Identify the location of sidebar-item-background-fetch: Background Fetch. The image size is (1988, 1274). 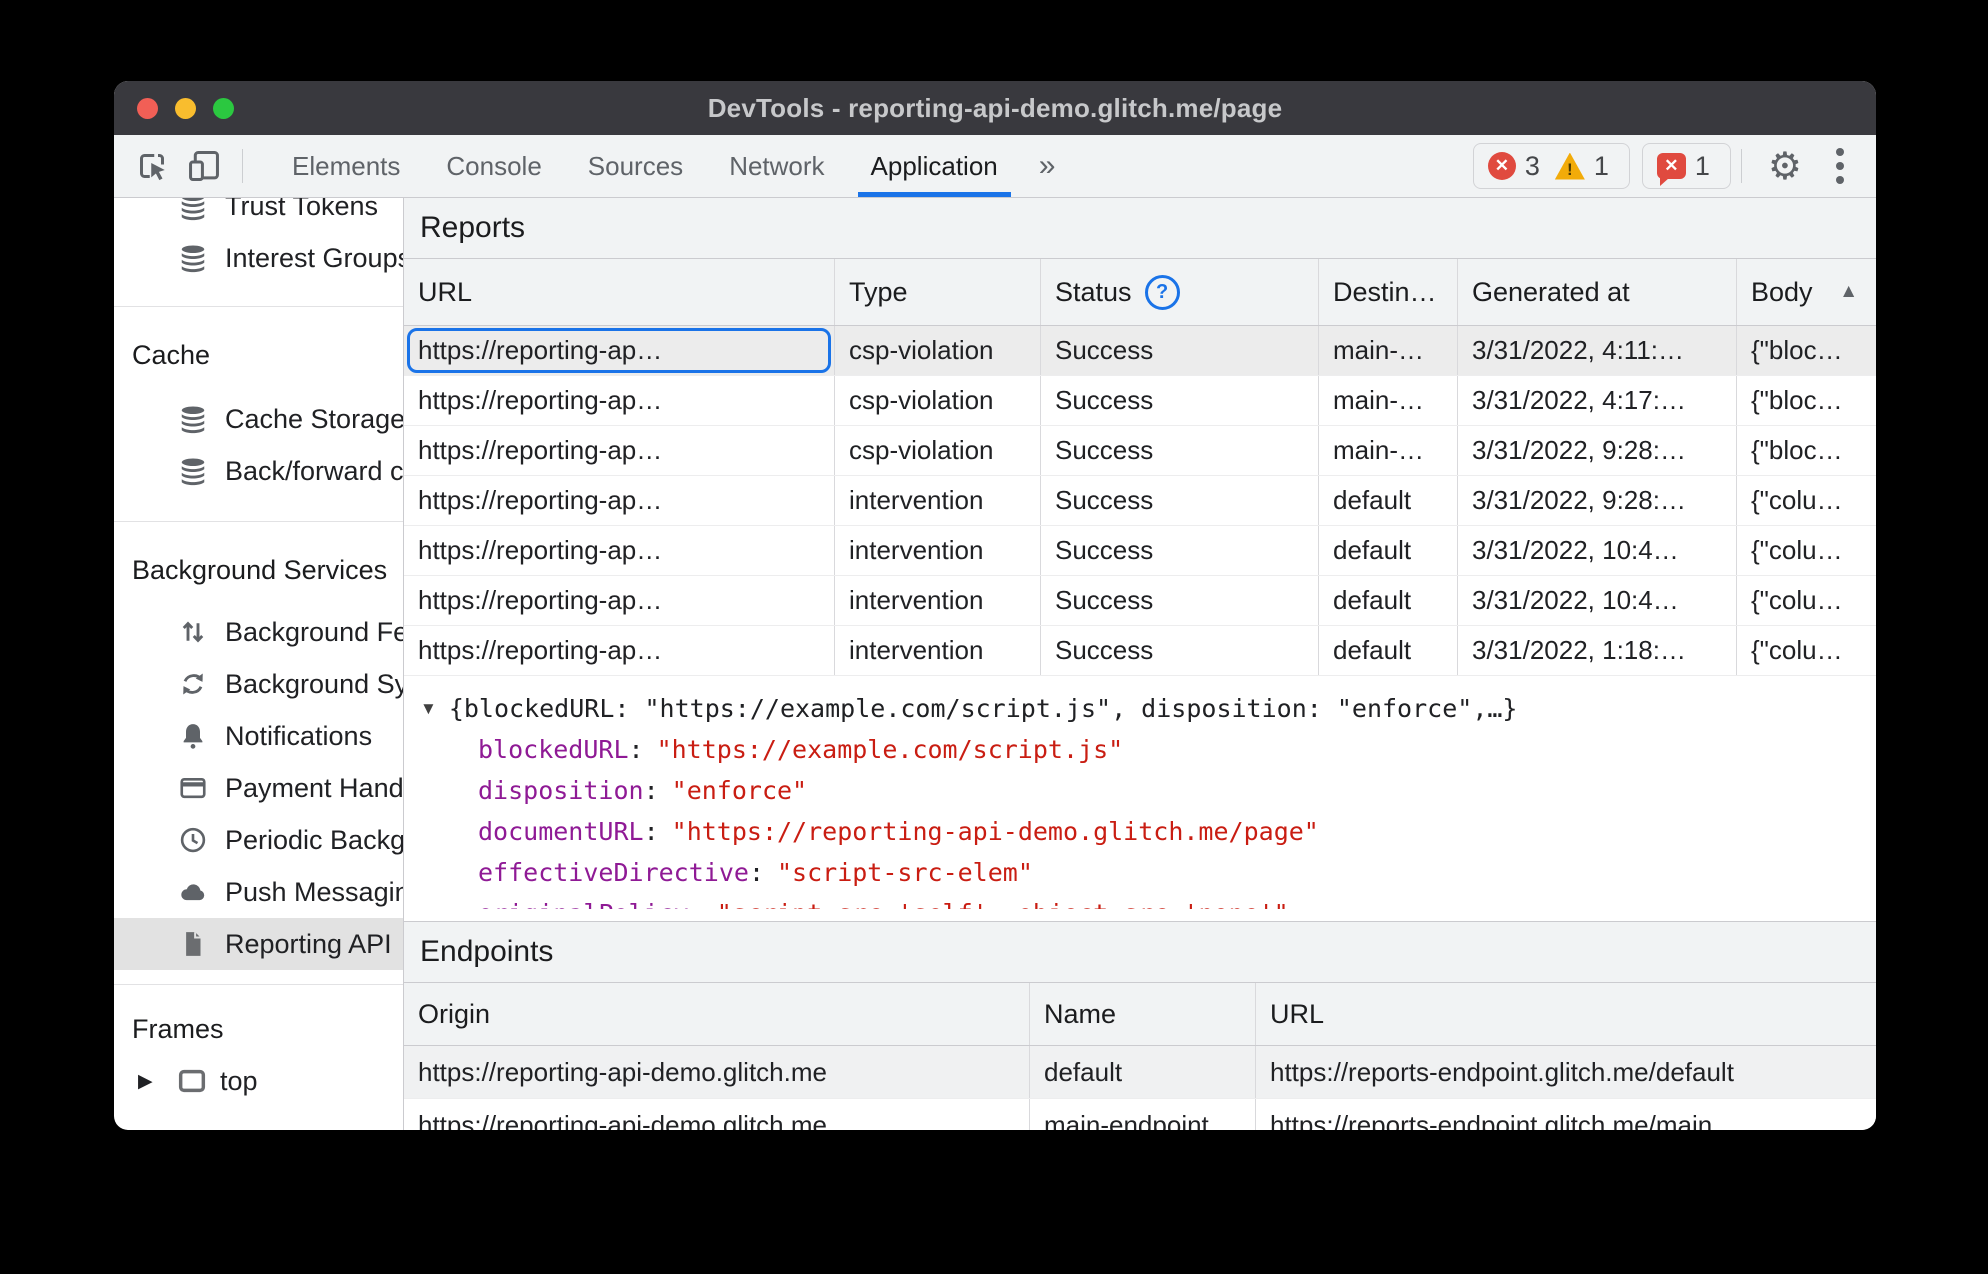
(258, 632).